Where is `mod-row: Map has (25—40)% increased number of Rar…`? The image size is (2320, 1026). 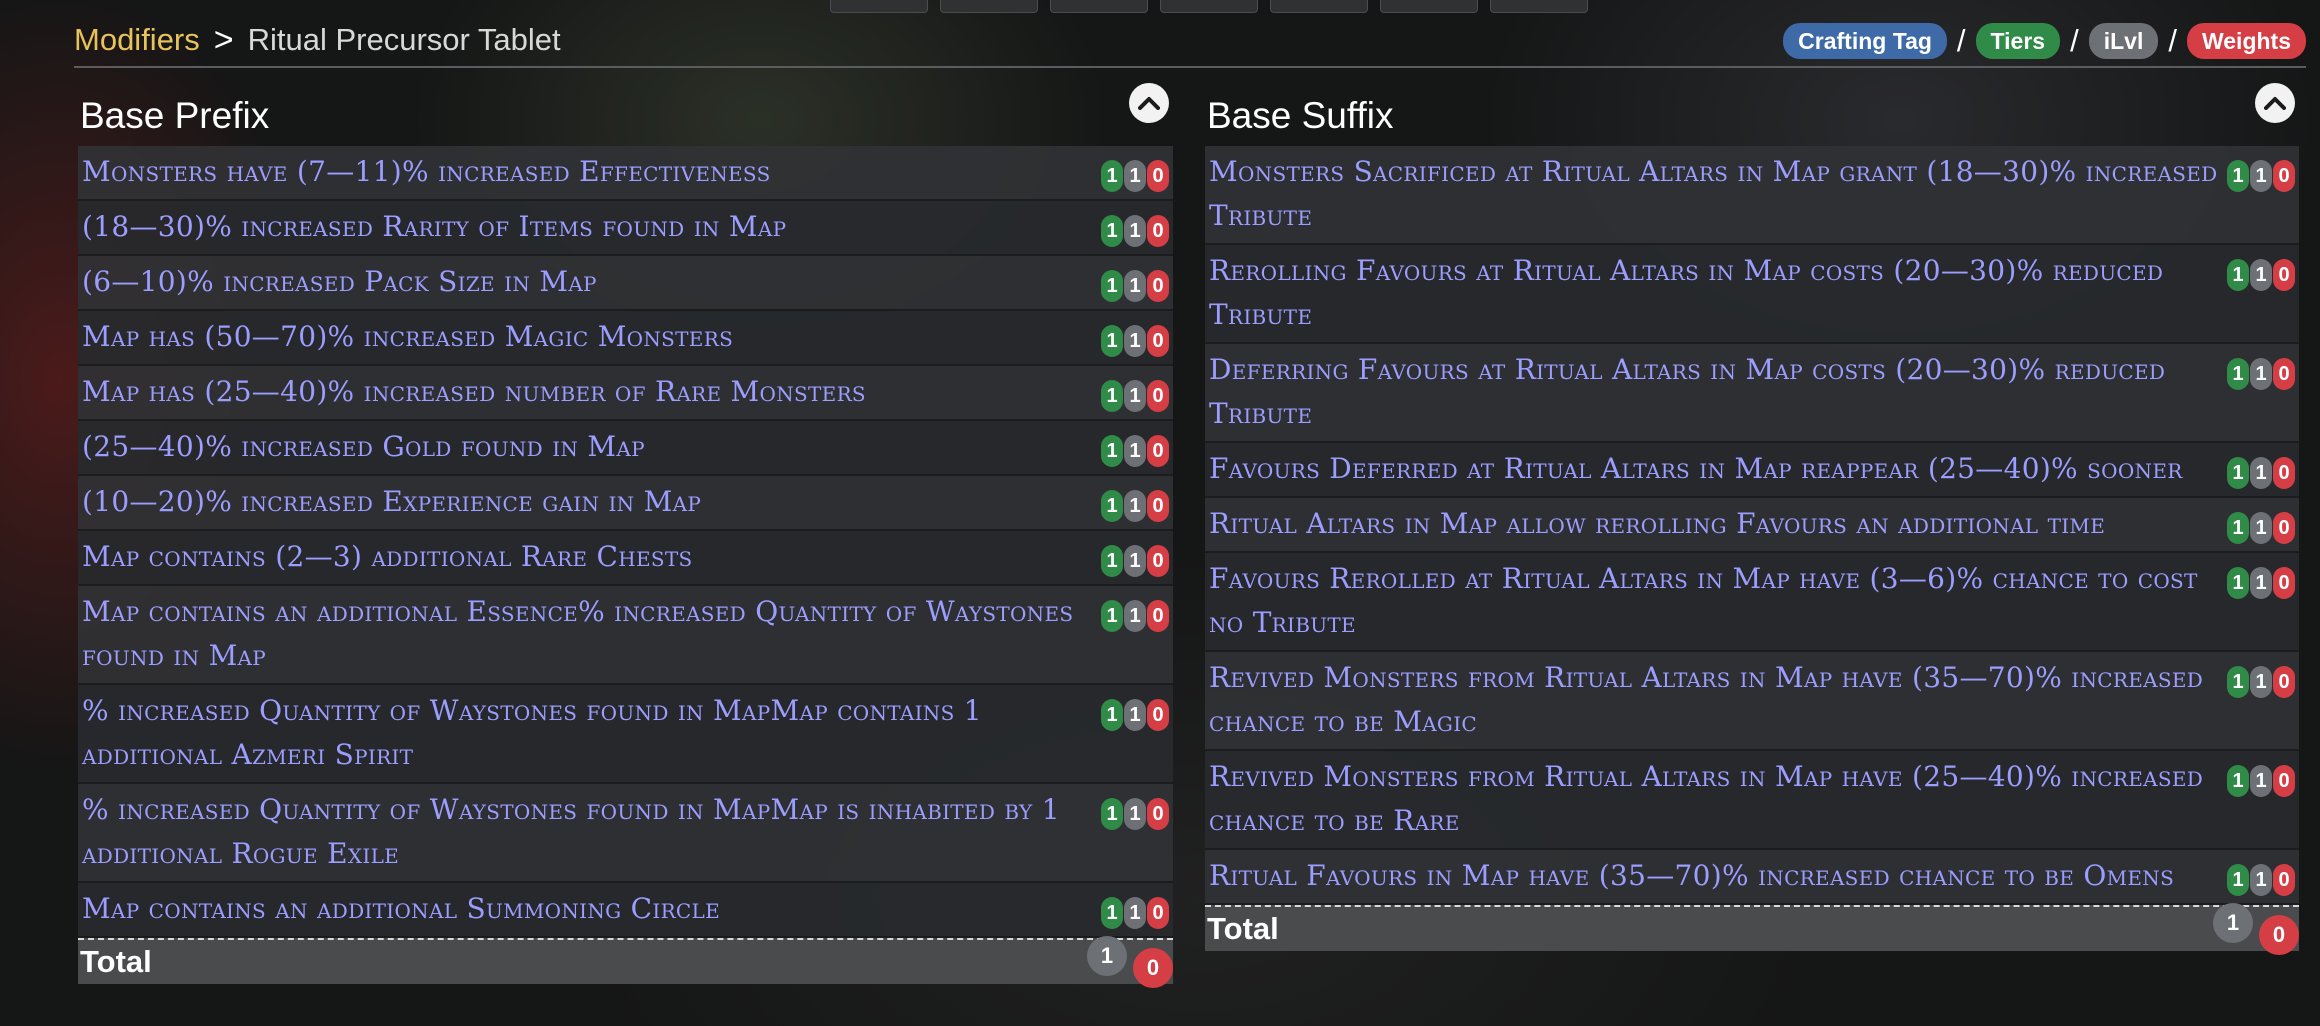
mod-row: Map has (25—40)% increased number of Rar… is located at coordinates (625, 393).